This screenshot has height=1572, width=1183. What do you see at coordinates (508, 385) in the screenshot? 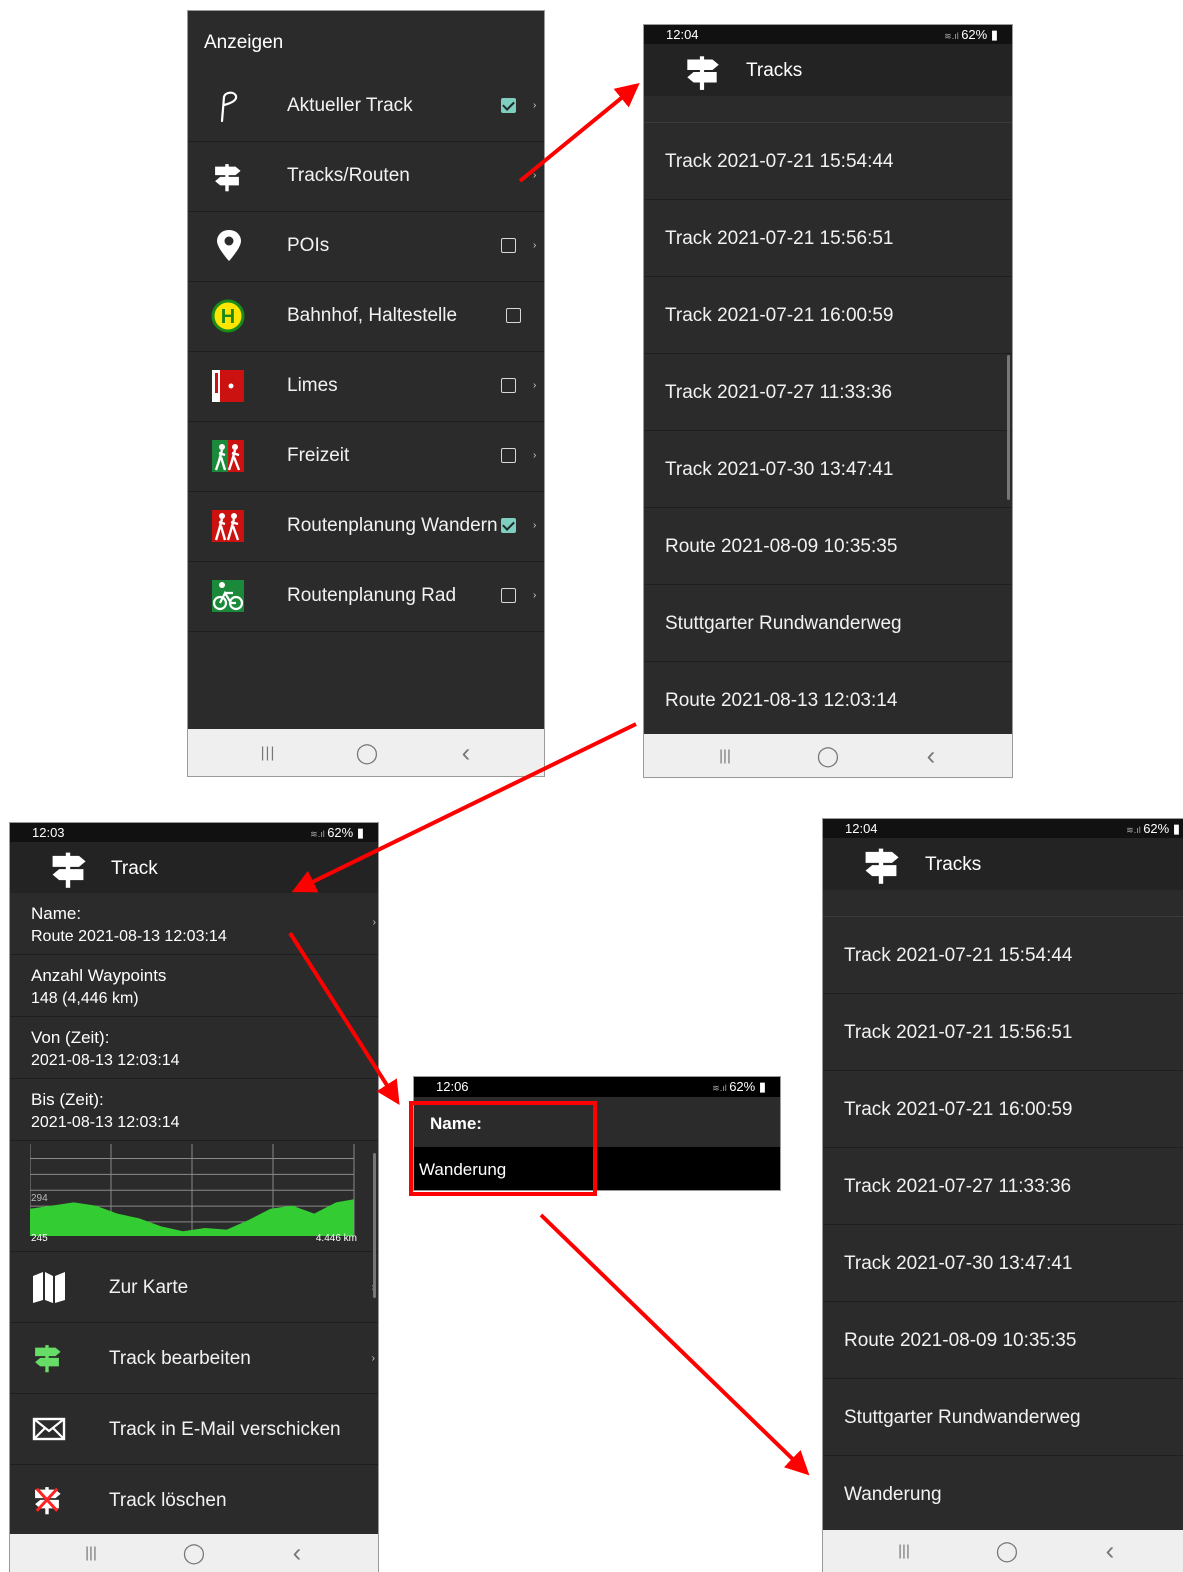
I see `checkbox-limes` at bounding box center [508, 385].